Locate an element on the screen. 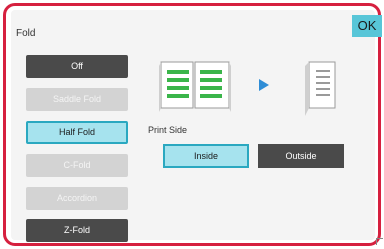  open-book-icon is located at coordinates (195, 86).